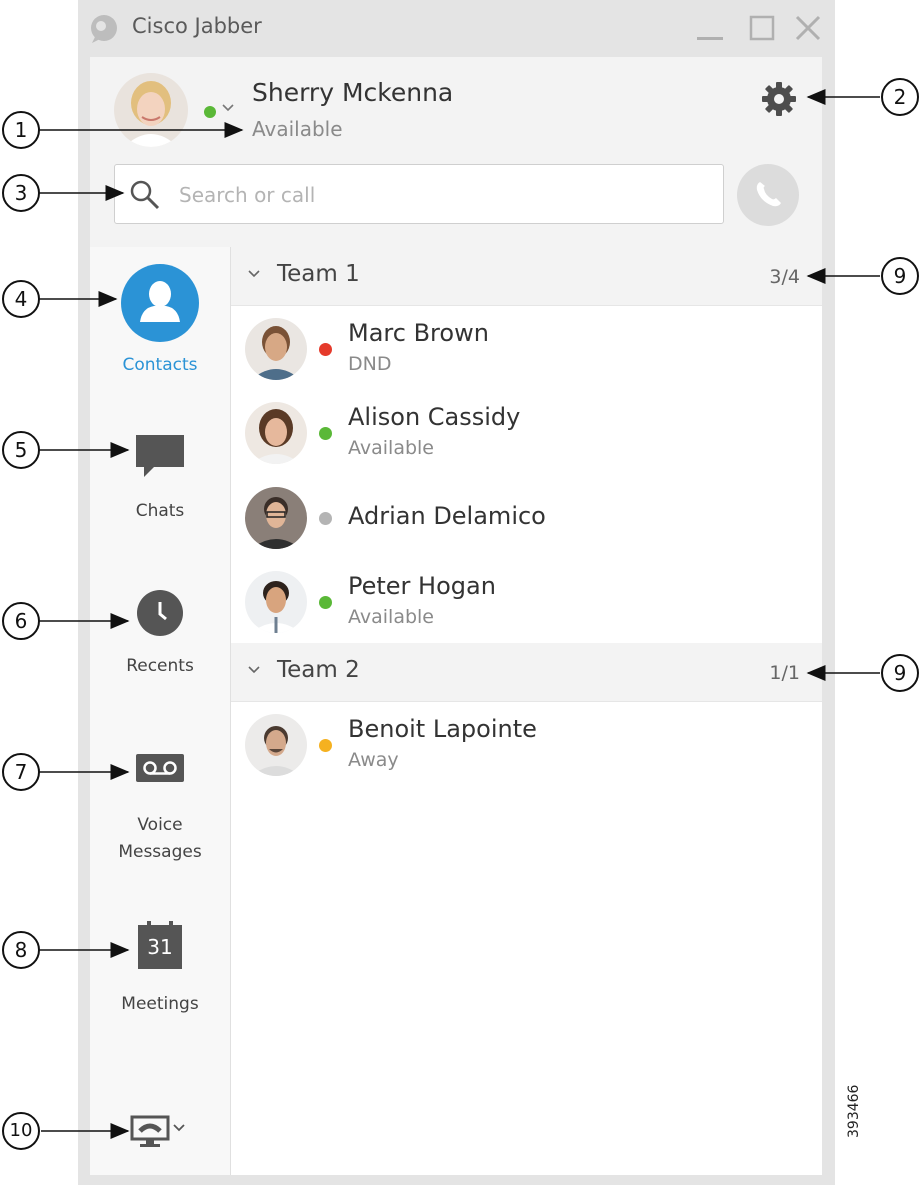 This screenshot has height=1185, width=921. What do you see at coordinates (526, 276) in the screenshot?
I see `group-header-team-1: Team 1 3/4` at bounding box center [526, 276].